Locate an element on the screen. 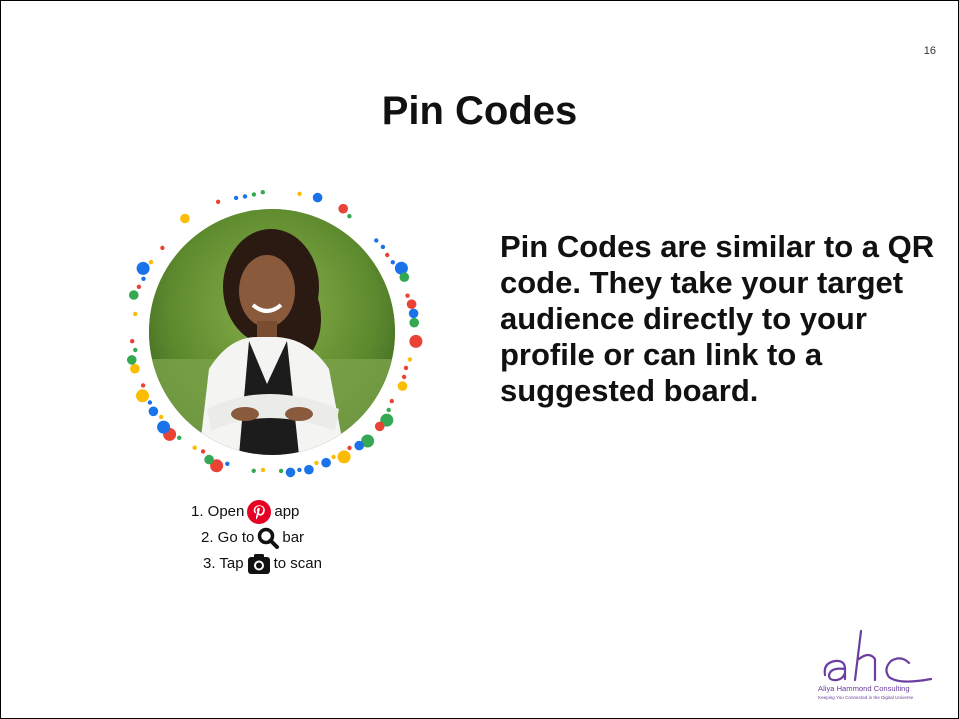  step-2-text-before: 2. Go to is located at coordinates (228, 537).